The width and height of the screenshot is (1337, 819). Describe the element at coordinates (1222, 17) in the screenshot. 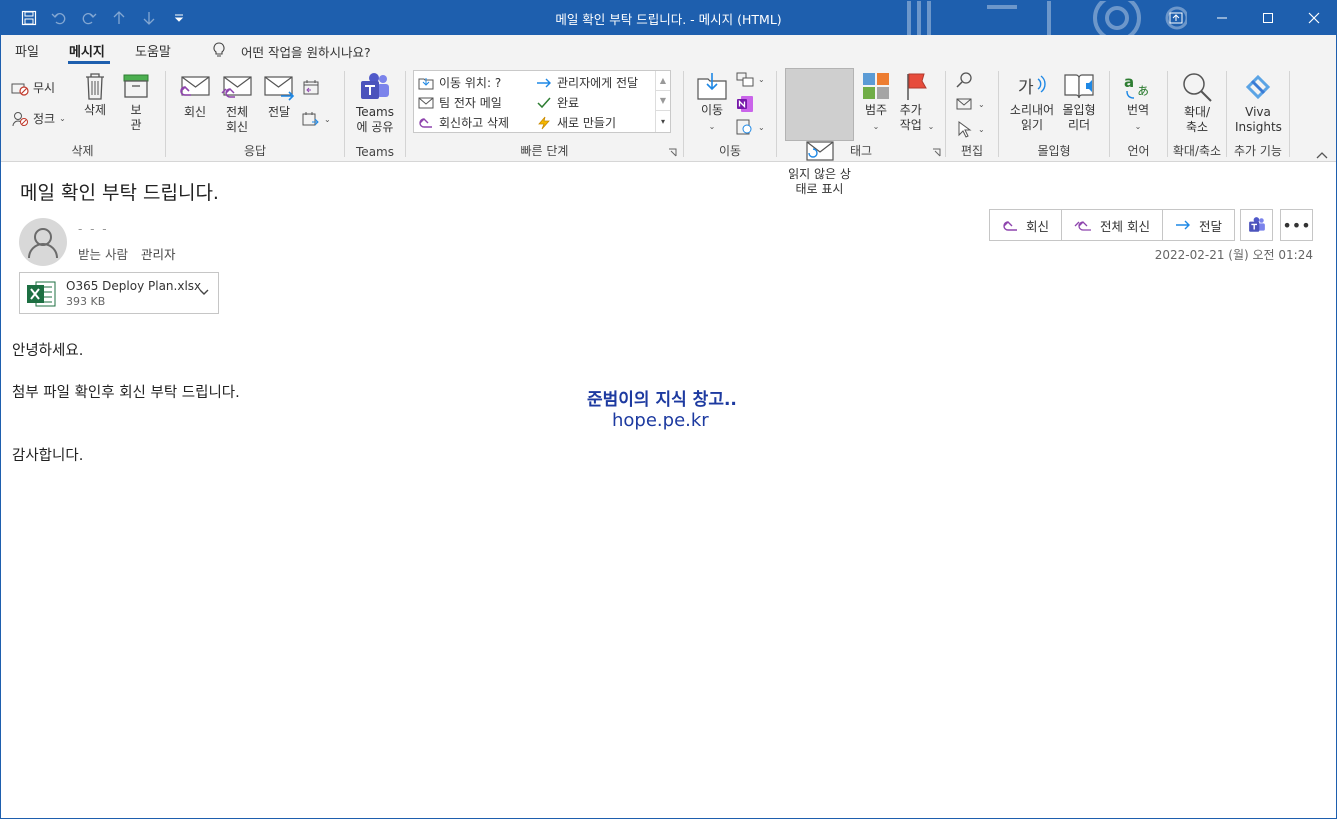

I see `minimize-icon` at that location.